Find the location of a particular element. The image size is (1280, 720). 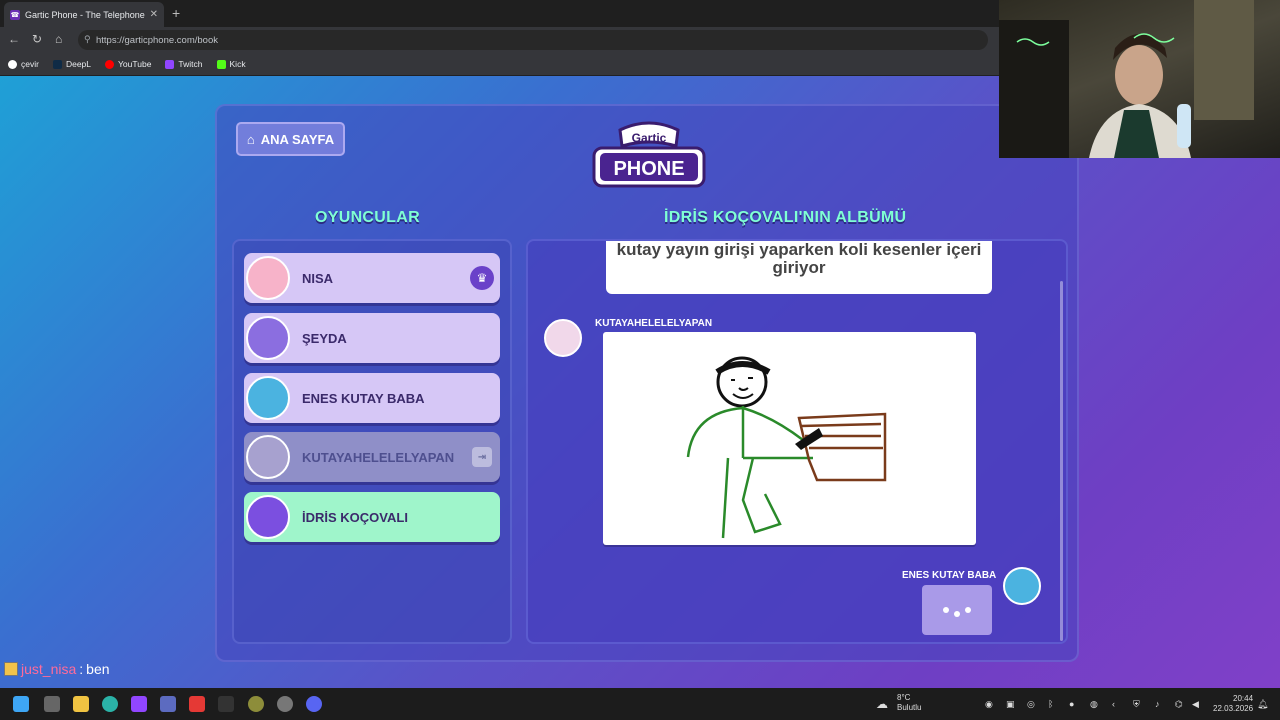

google-icon is located at coordinates (12, 64).